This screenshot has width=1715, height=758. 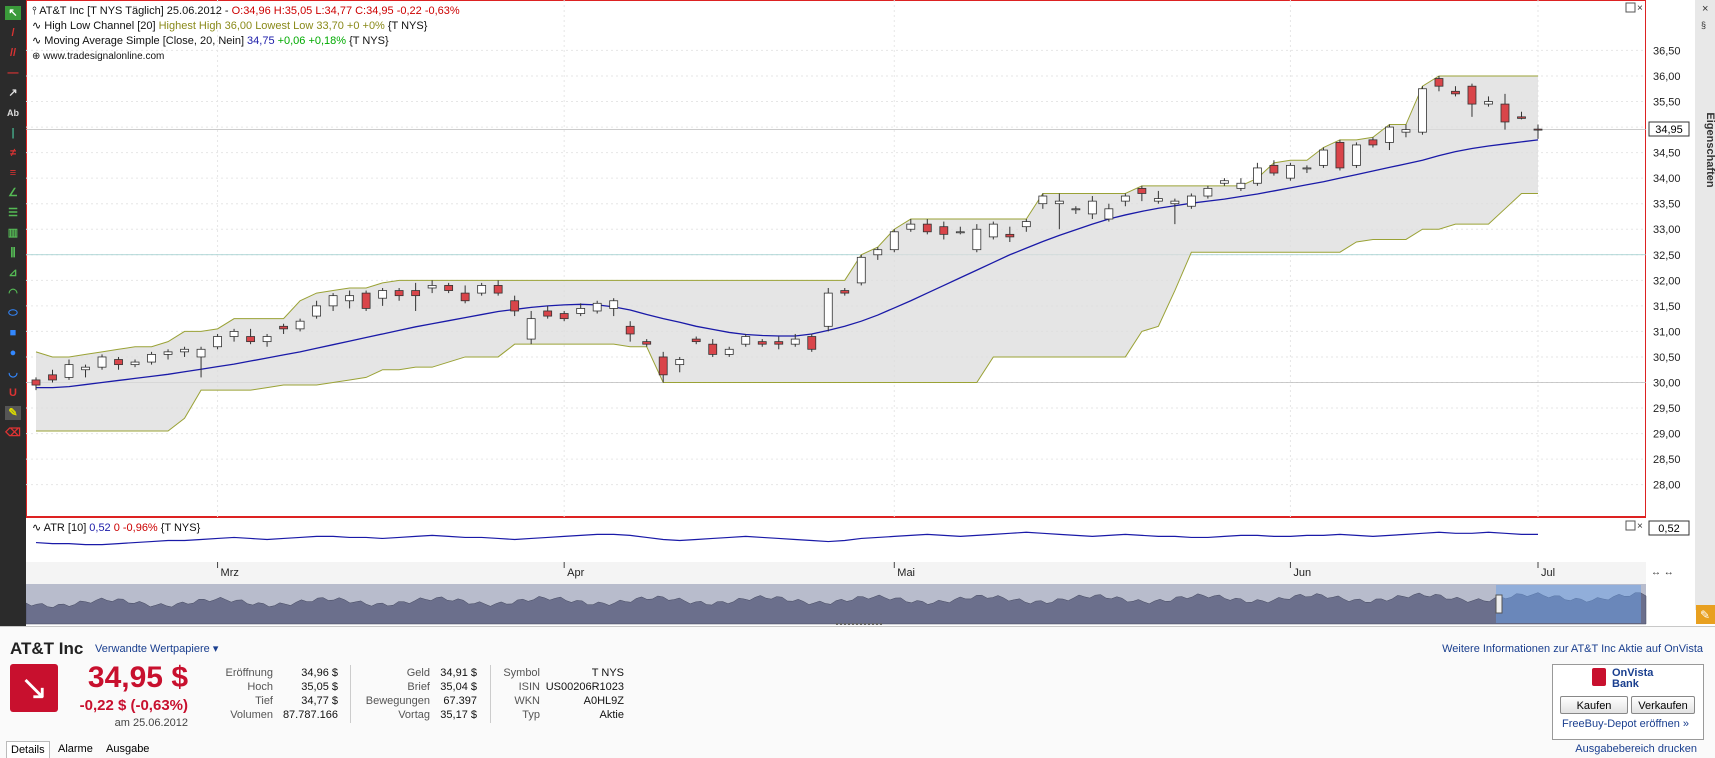 What do you see at coordinates (418, 673) in the screenshot?
I see `stat-label: Geld` at bounding box center [418, 673].